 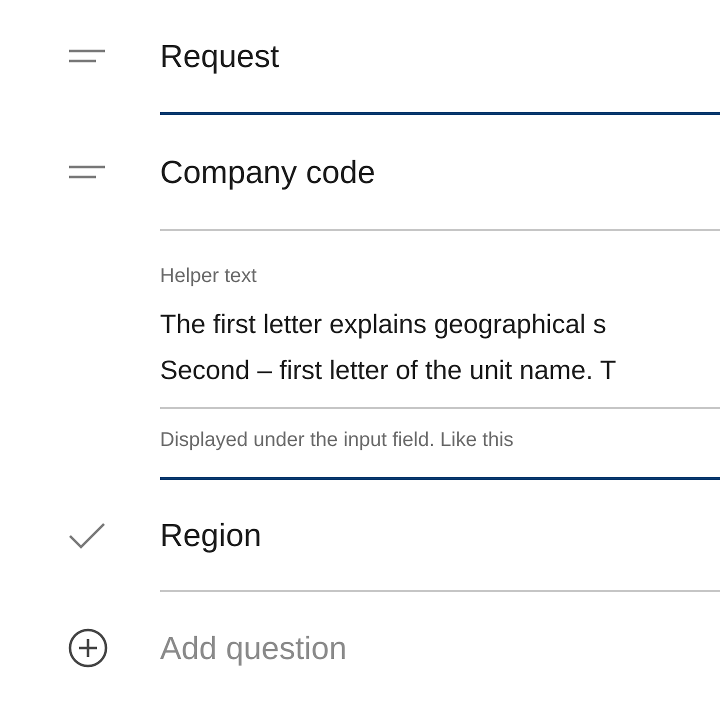 What do you see at coordinates (88, 648) in the screenshot?
I see `plus-circle-icon` at bounding box center [88, 648].